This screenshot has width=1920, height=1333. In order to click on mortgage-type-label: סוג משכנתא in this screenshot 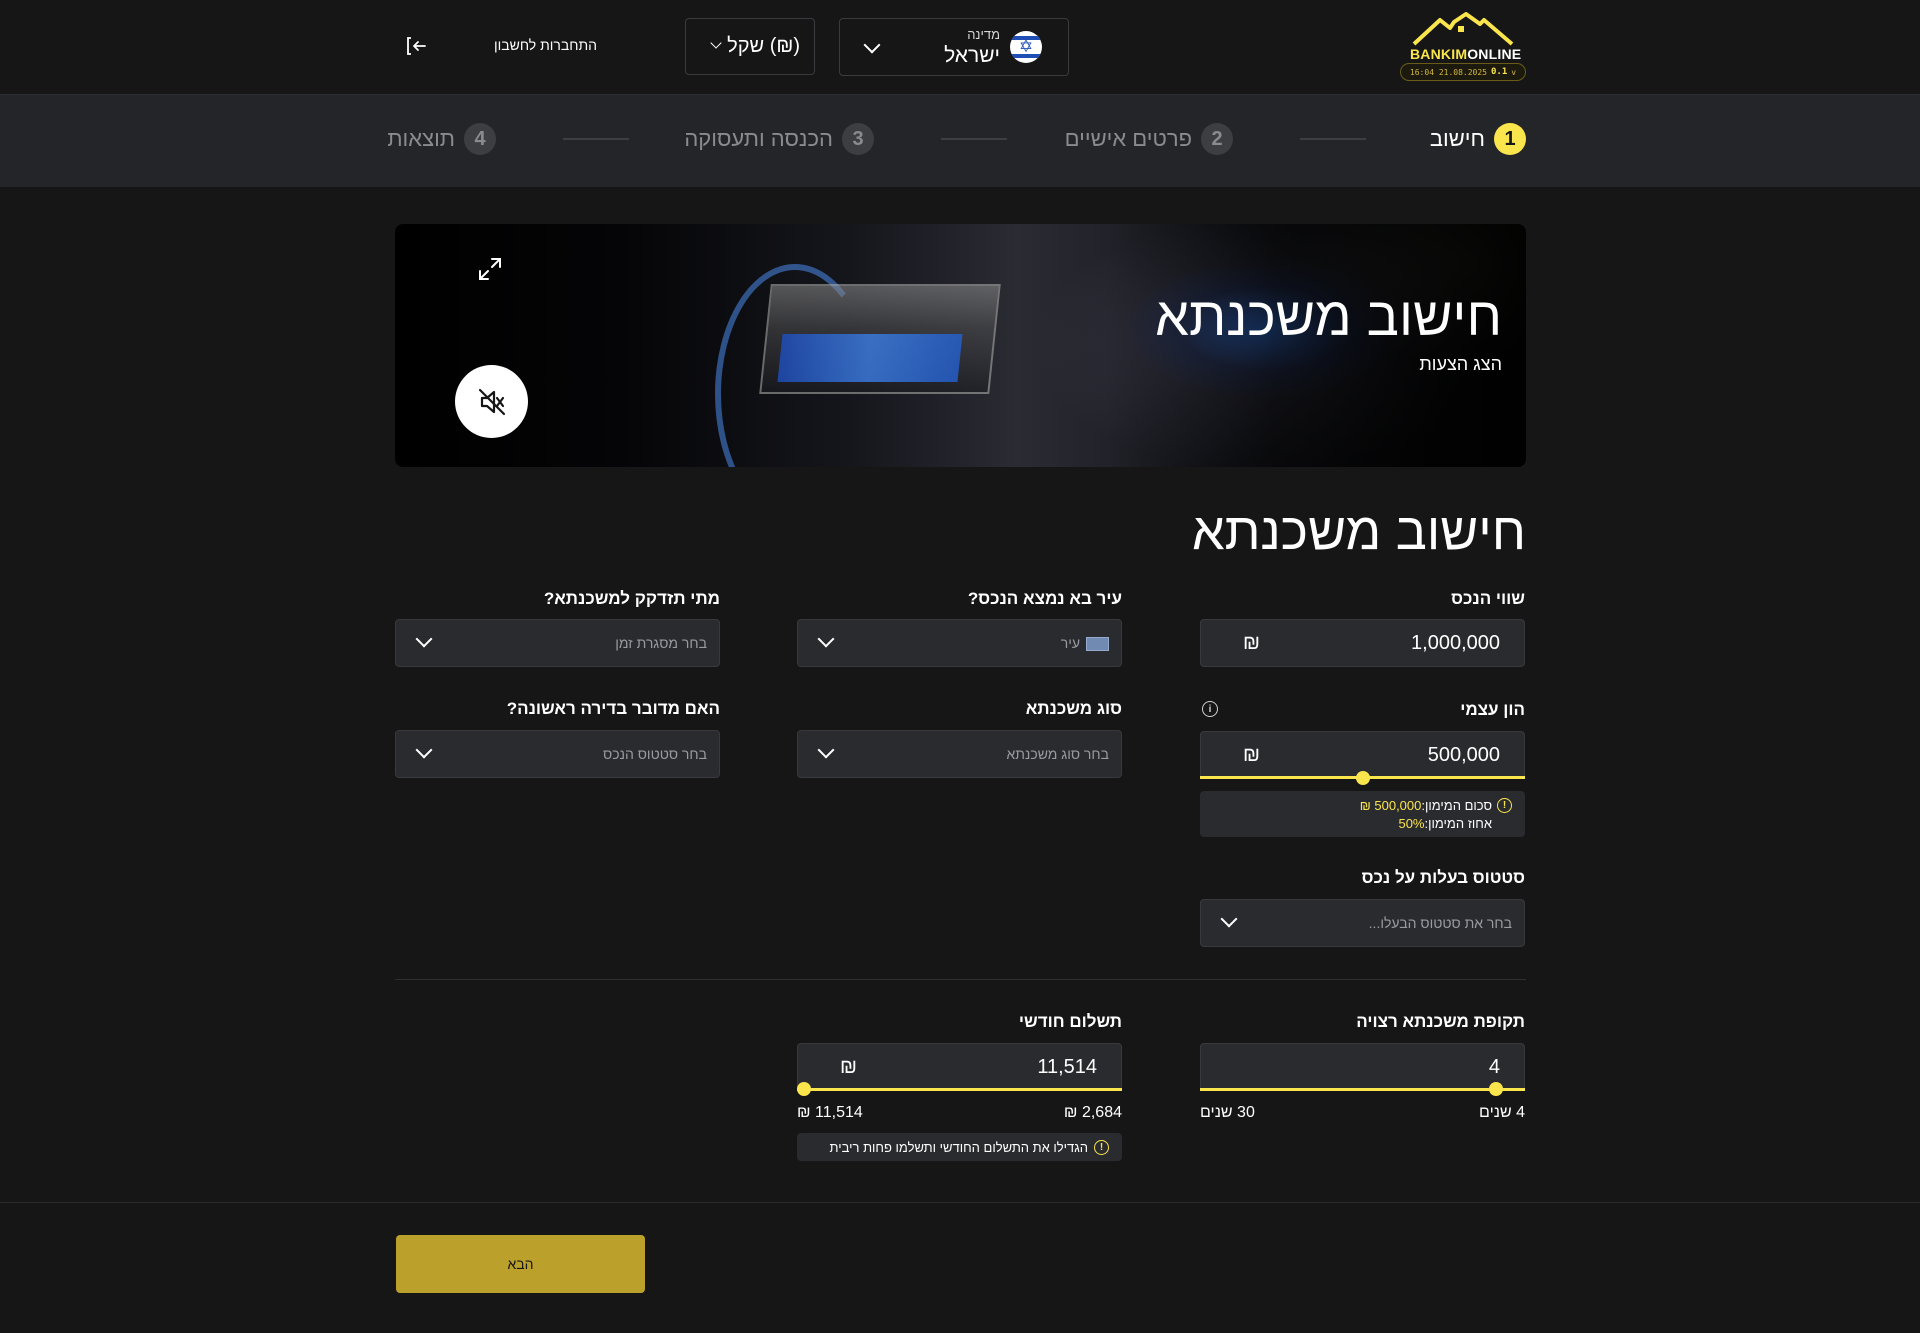, I will do `click(1073, 708)`.